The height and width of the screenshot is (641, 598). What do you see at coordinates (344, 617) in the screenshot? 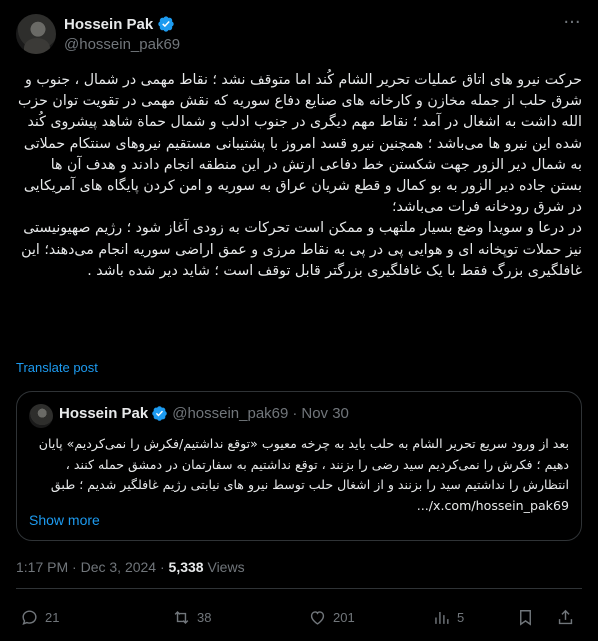
I see `like-count: 201` at bounding box center [344, 617].